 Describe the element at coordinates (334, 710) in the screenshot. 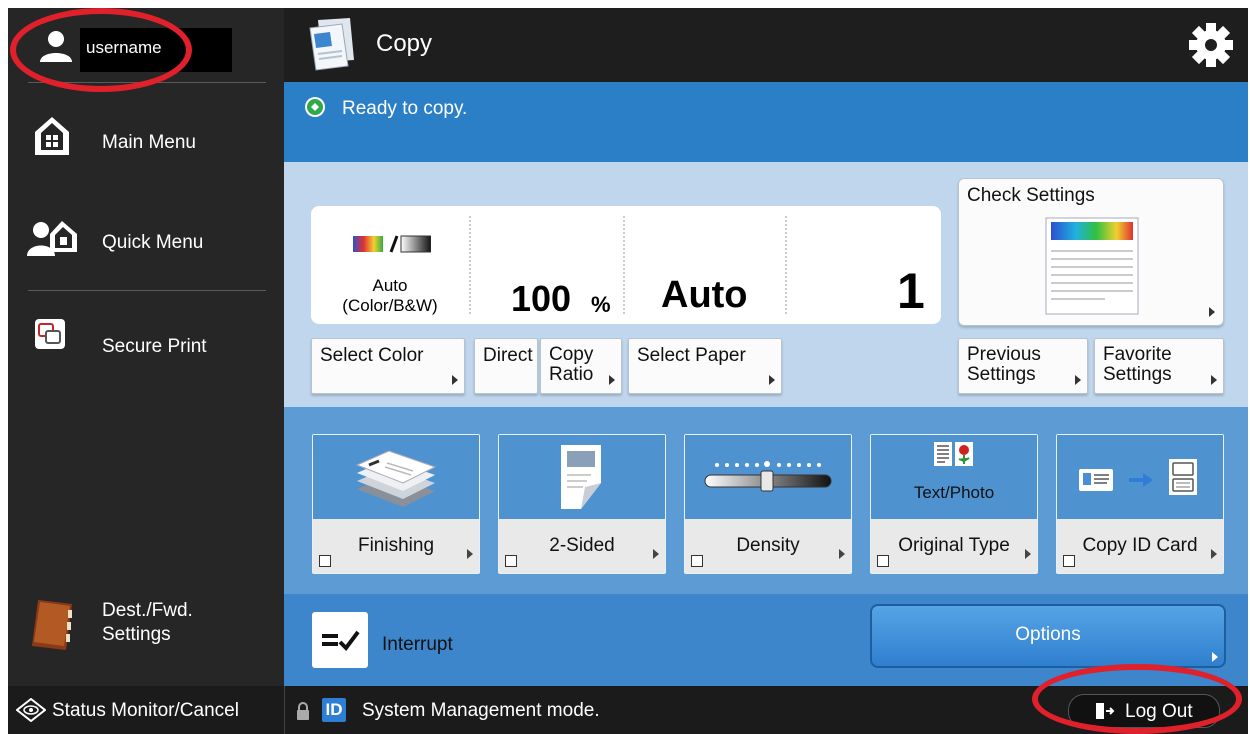

I see `id-badge: ID` at that location.